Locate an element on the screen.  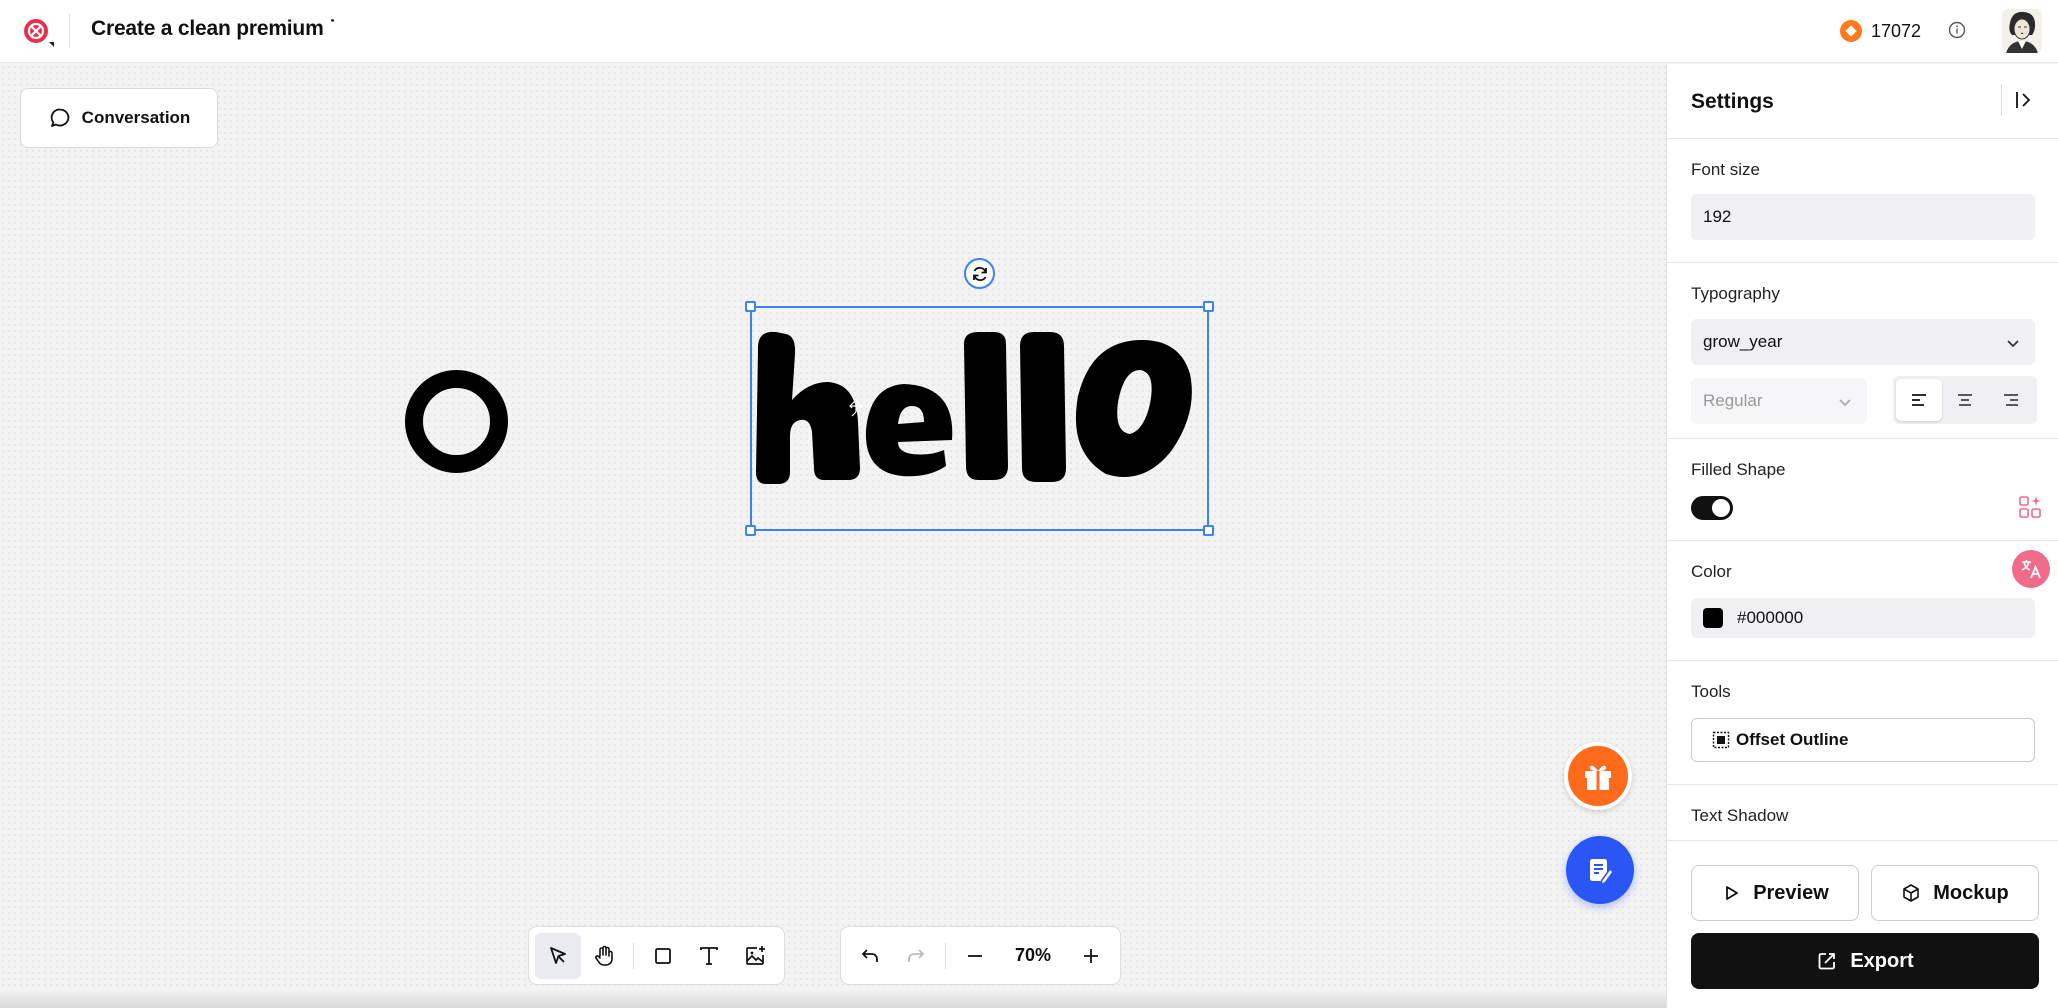
hello-text-element is located at coordinates (979, 411).